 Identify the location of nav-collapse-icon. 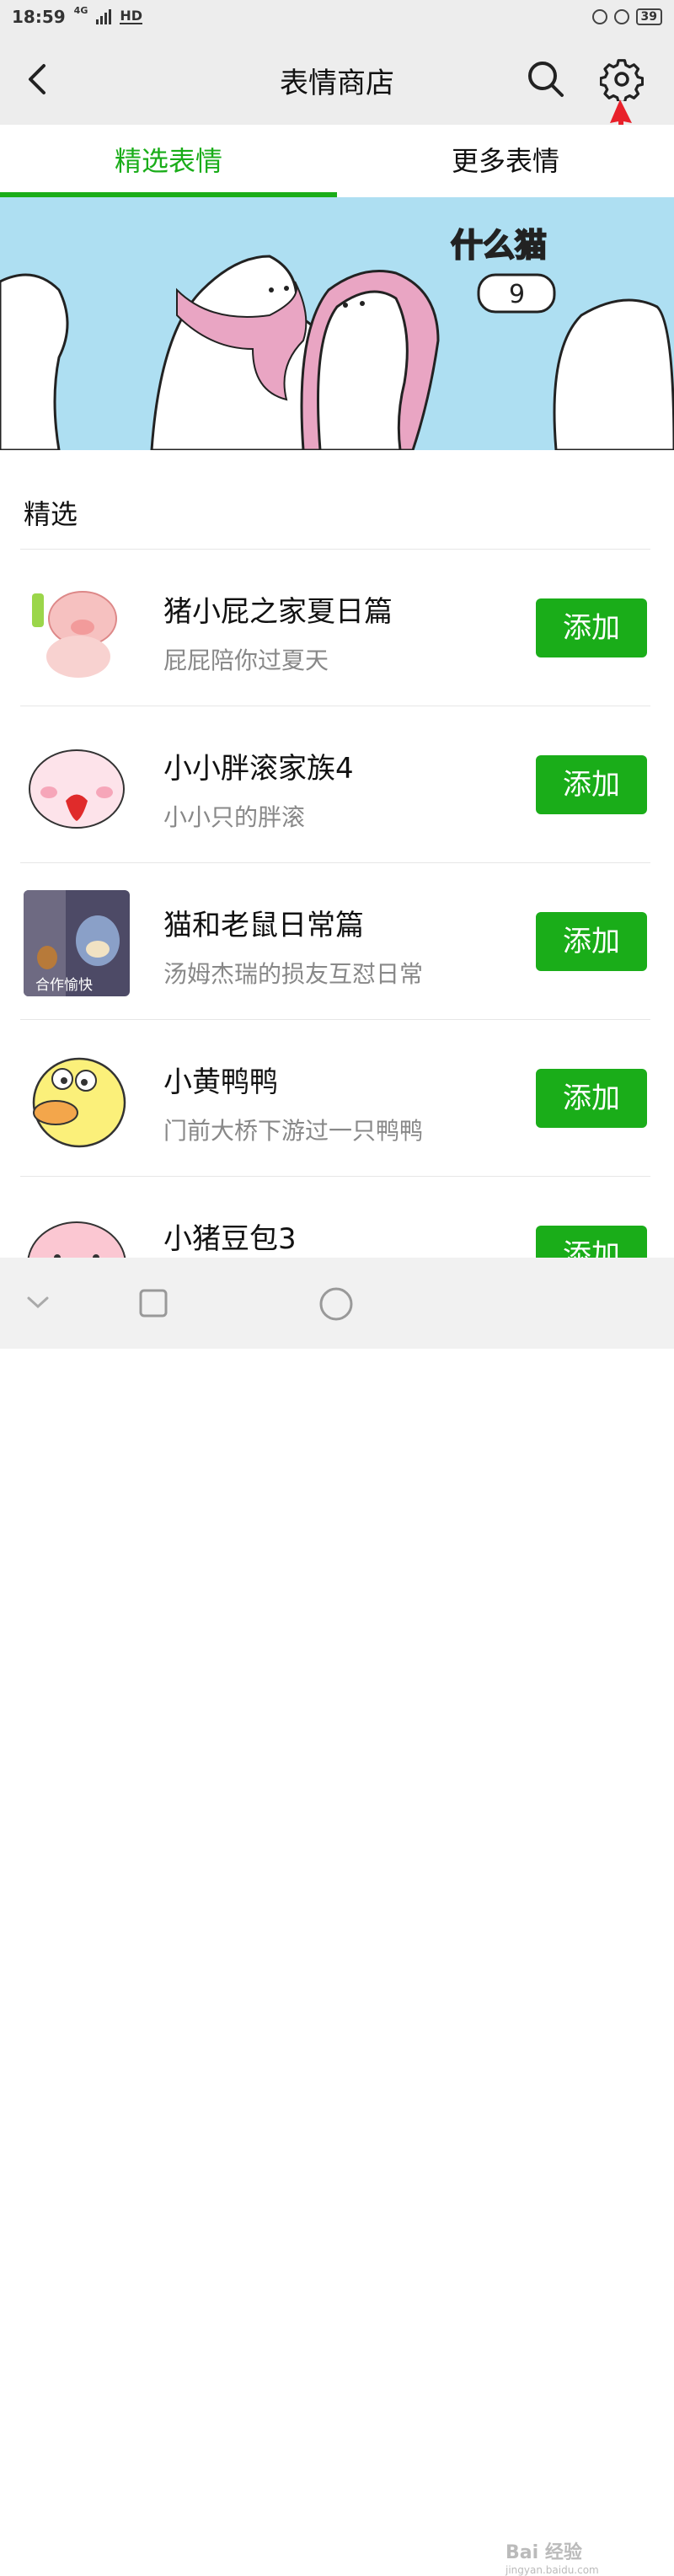
(38, 1303).